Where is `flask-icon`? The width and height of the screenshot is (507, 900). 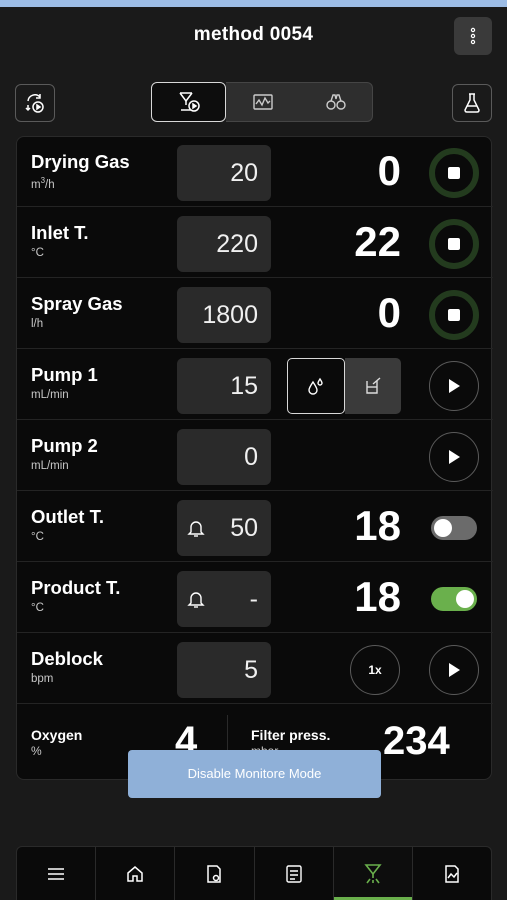 flask-icon is located at coordinates (472, 103).